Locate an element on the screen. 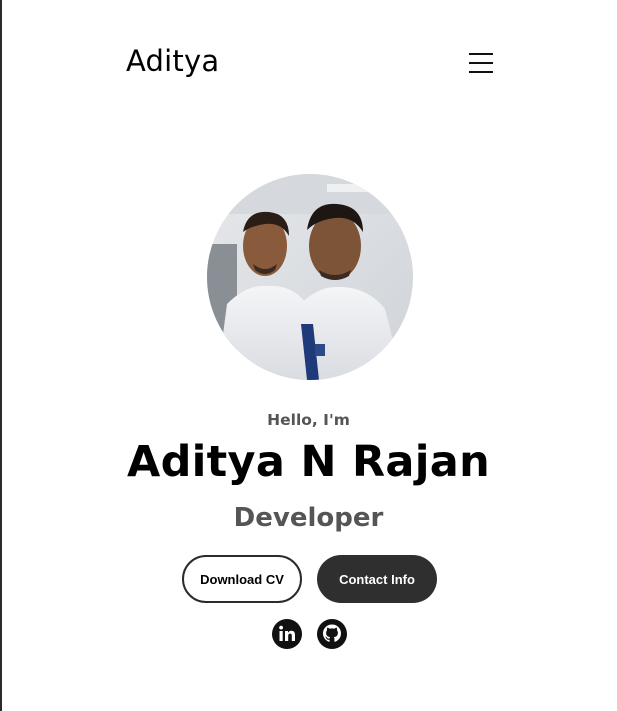 The width and height of the screenshot is (617, 711). hamburger-menu-icon is located at coordinates (481, 62).